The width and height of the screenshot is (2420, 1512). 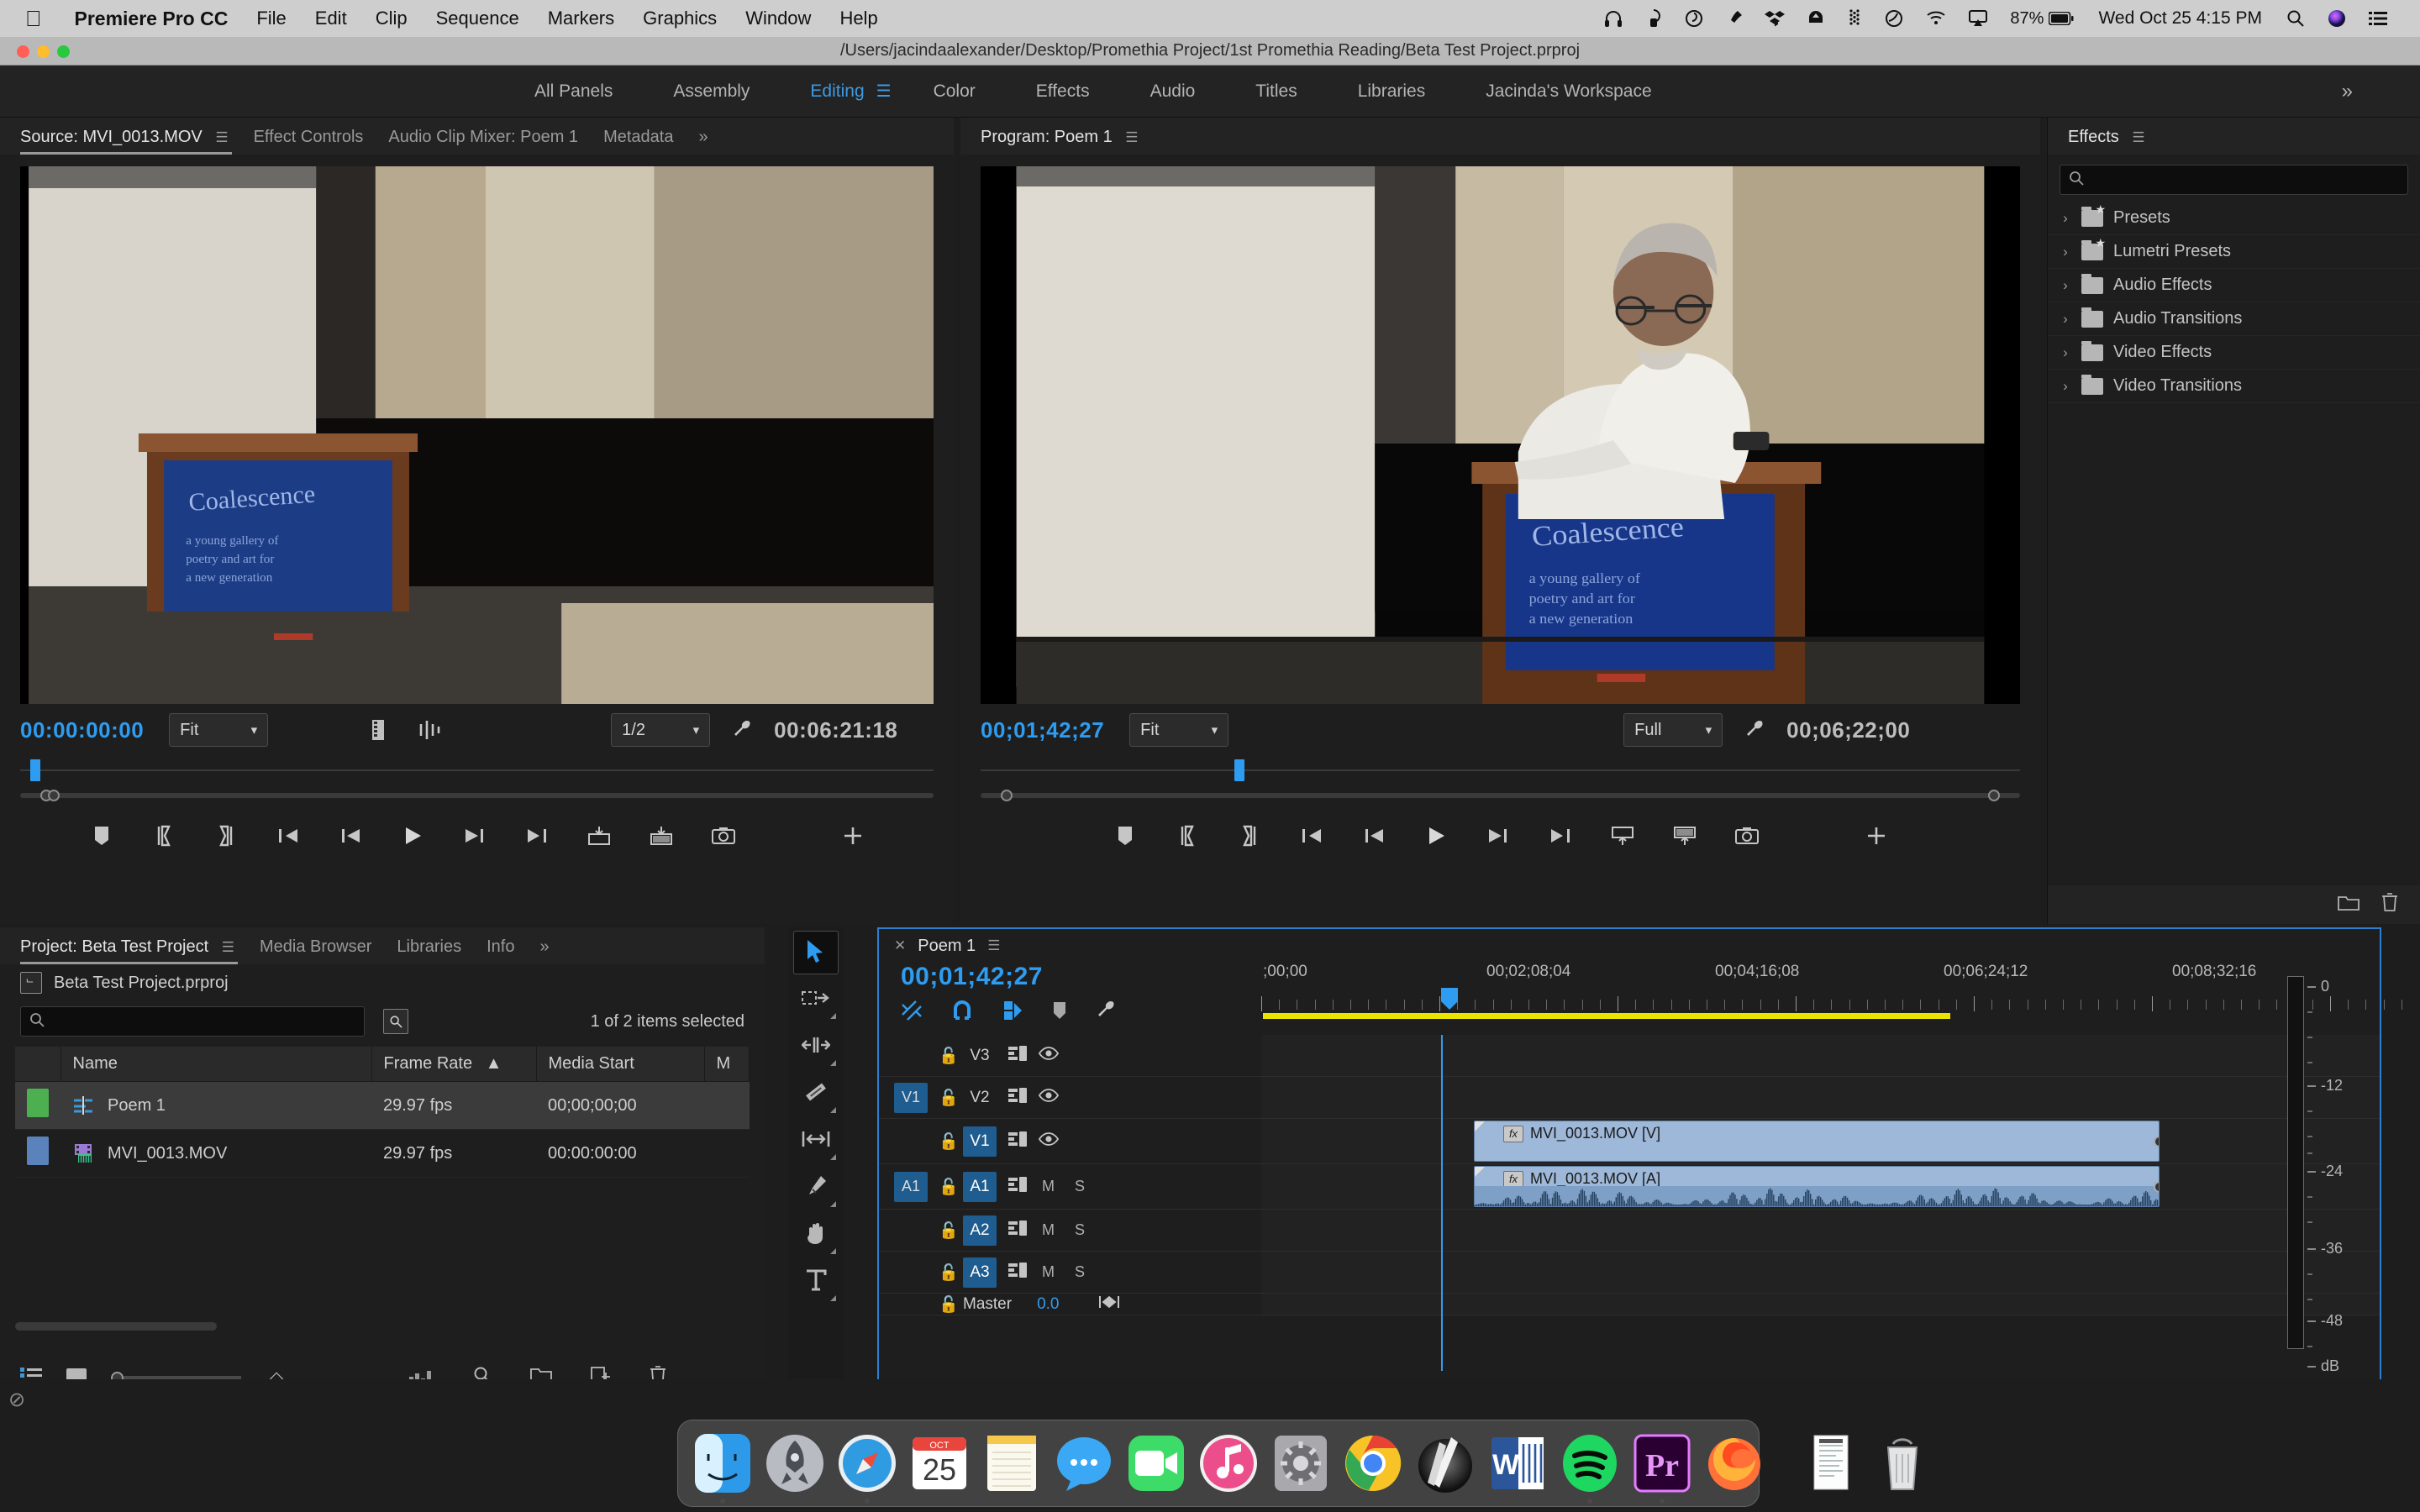 I want to click on column-header-name: Name, so click(x=216, y=1064).